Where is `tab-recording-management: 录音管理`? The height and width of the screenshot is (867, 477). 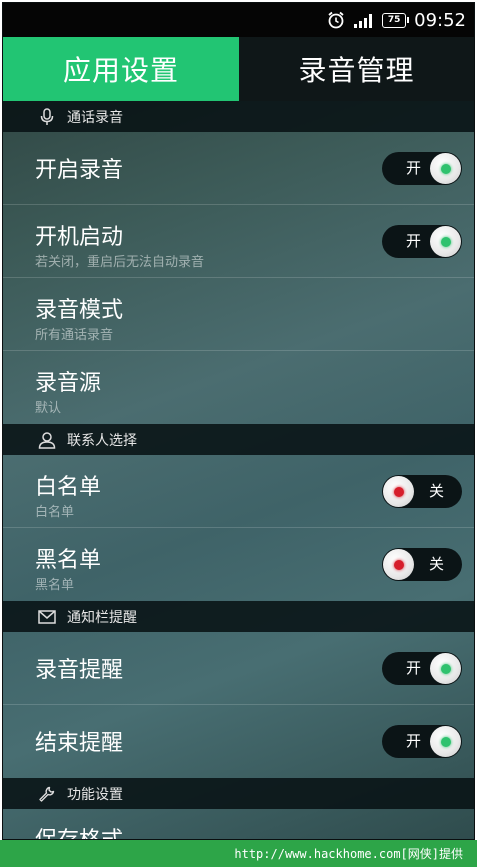
tab-recording-management: 录音管理 is located at coordinates (356, 69).